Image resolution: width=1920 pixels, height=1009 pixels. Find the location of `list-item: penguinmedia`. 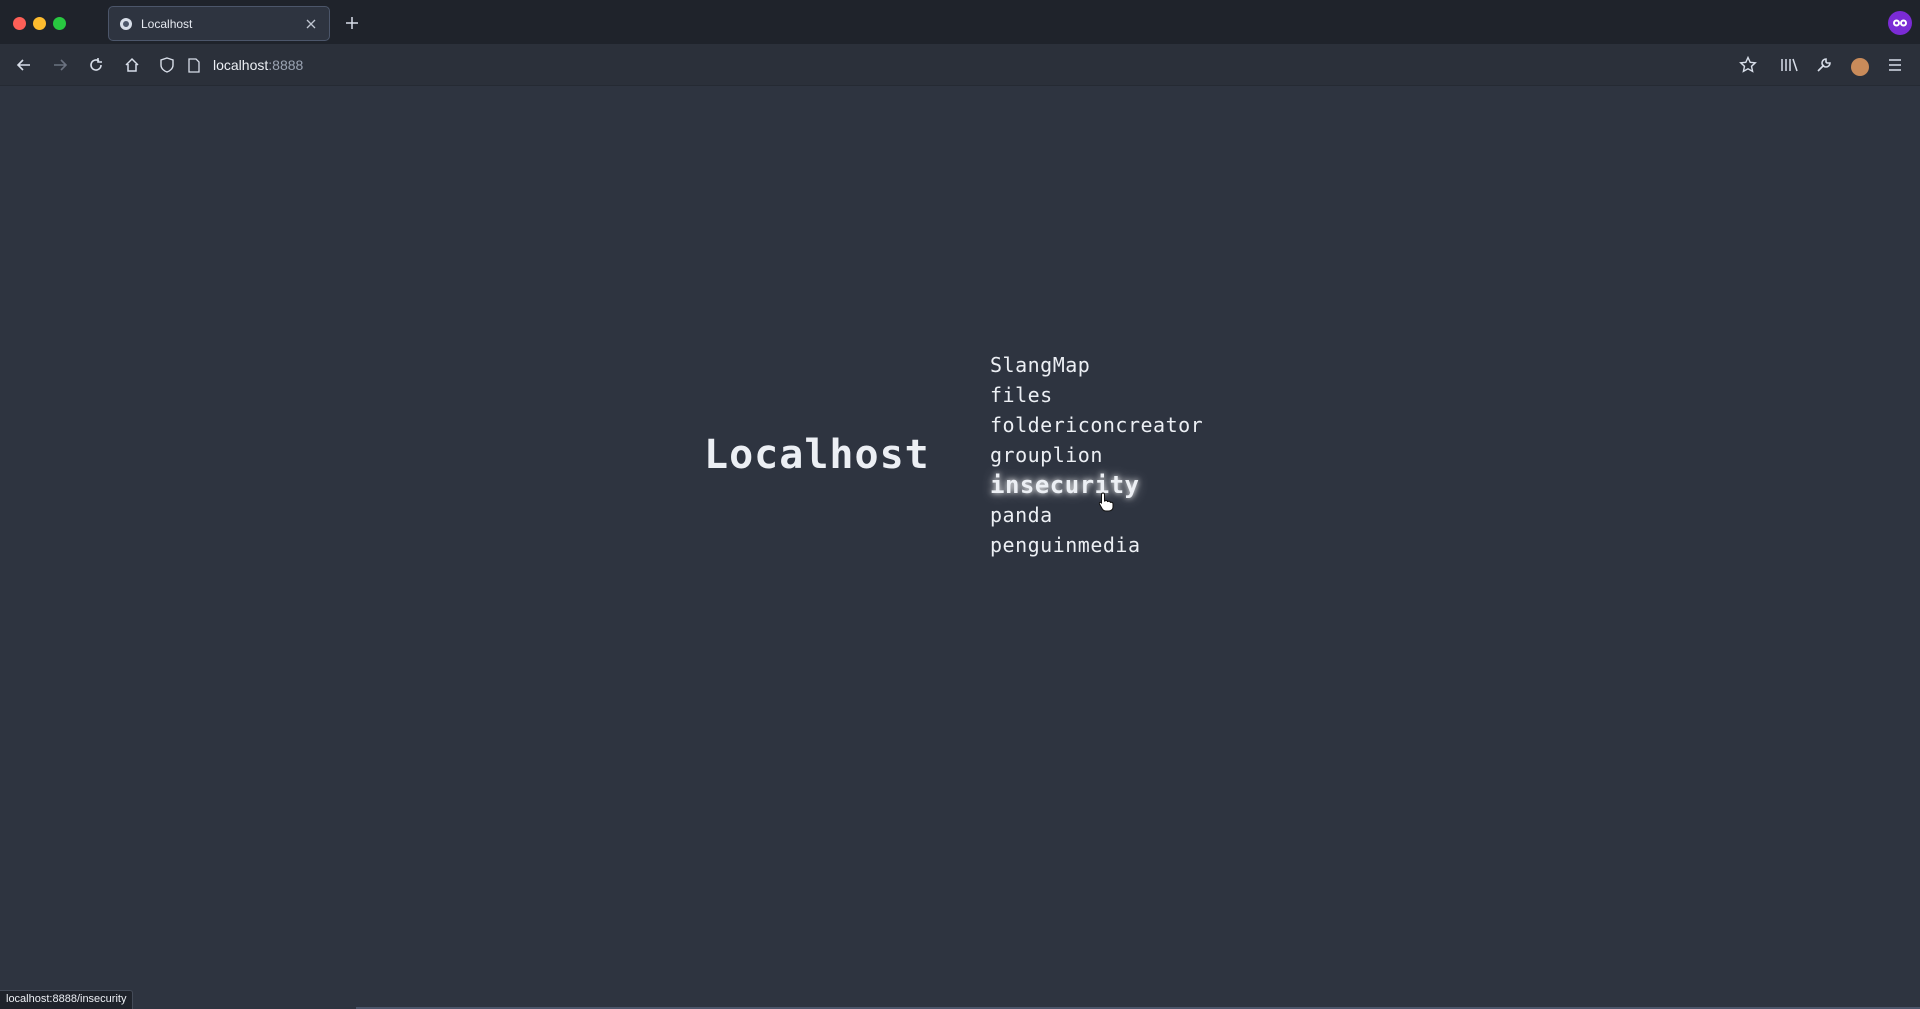

list-item: penguinmedia is located at coordinates (1096, 545).